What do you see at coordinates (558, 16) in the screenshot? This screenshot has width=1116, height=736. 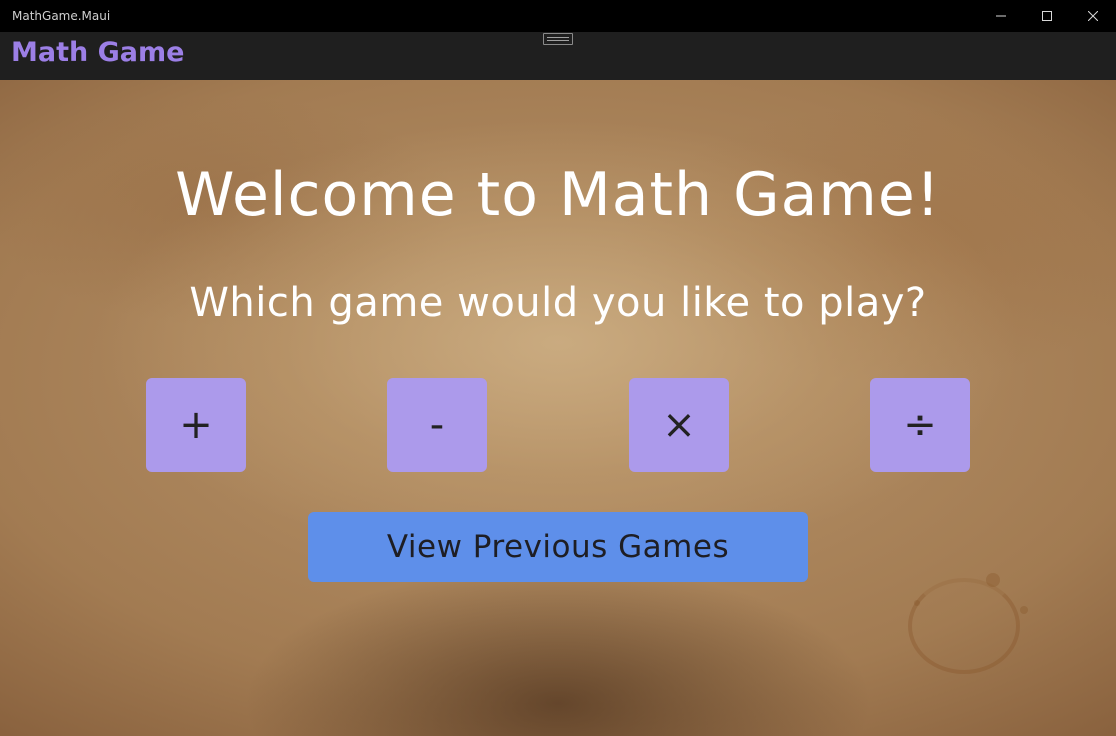 I see `title-bar: MathGame.Maui` at bounding box center [558, 16].